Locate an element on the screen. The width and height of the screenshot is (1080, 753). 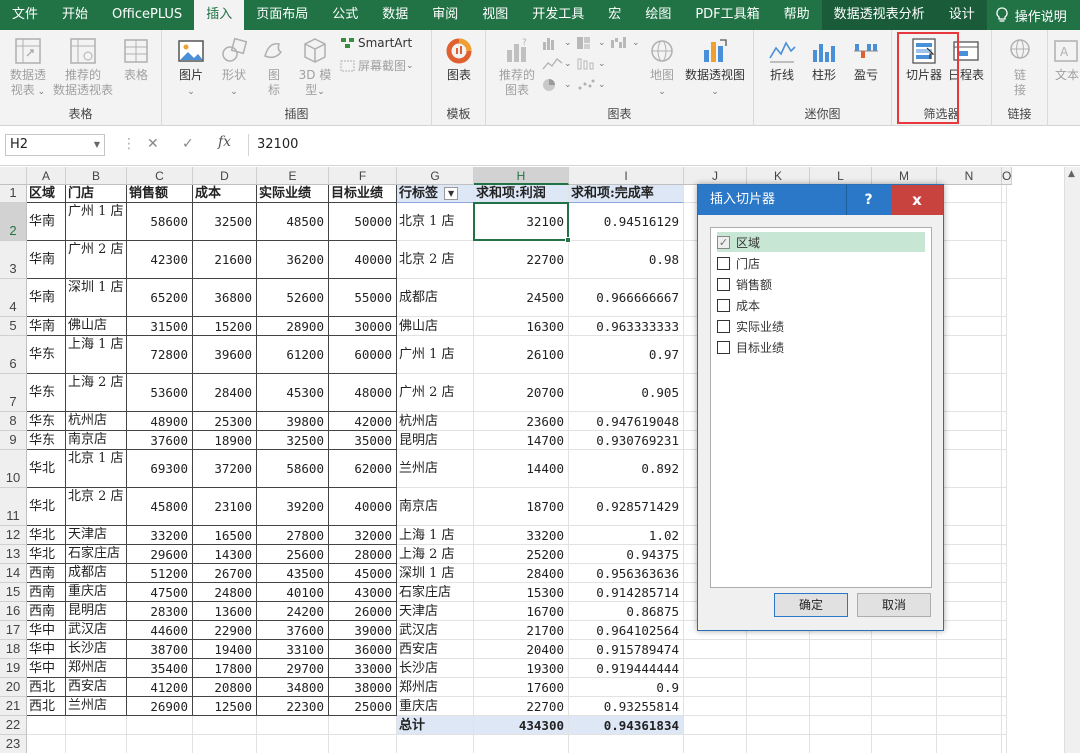
cancel-icon: ✕ is located at coordinates (153, 144).